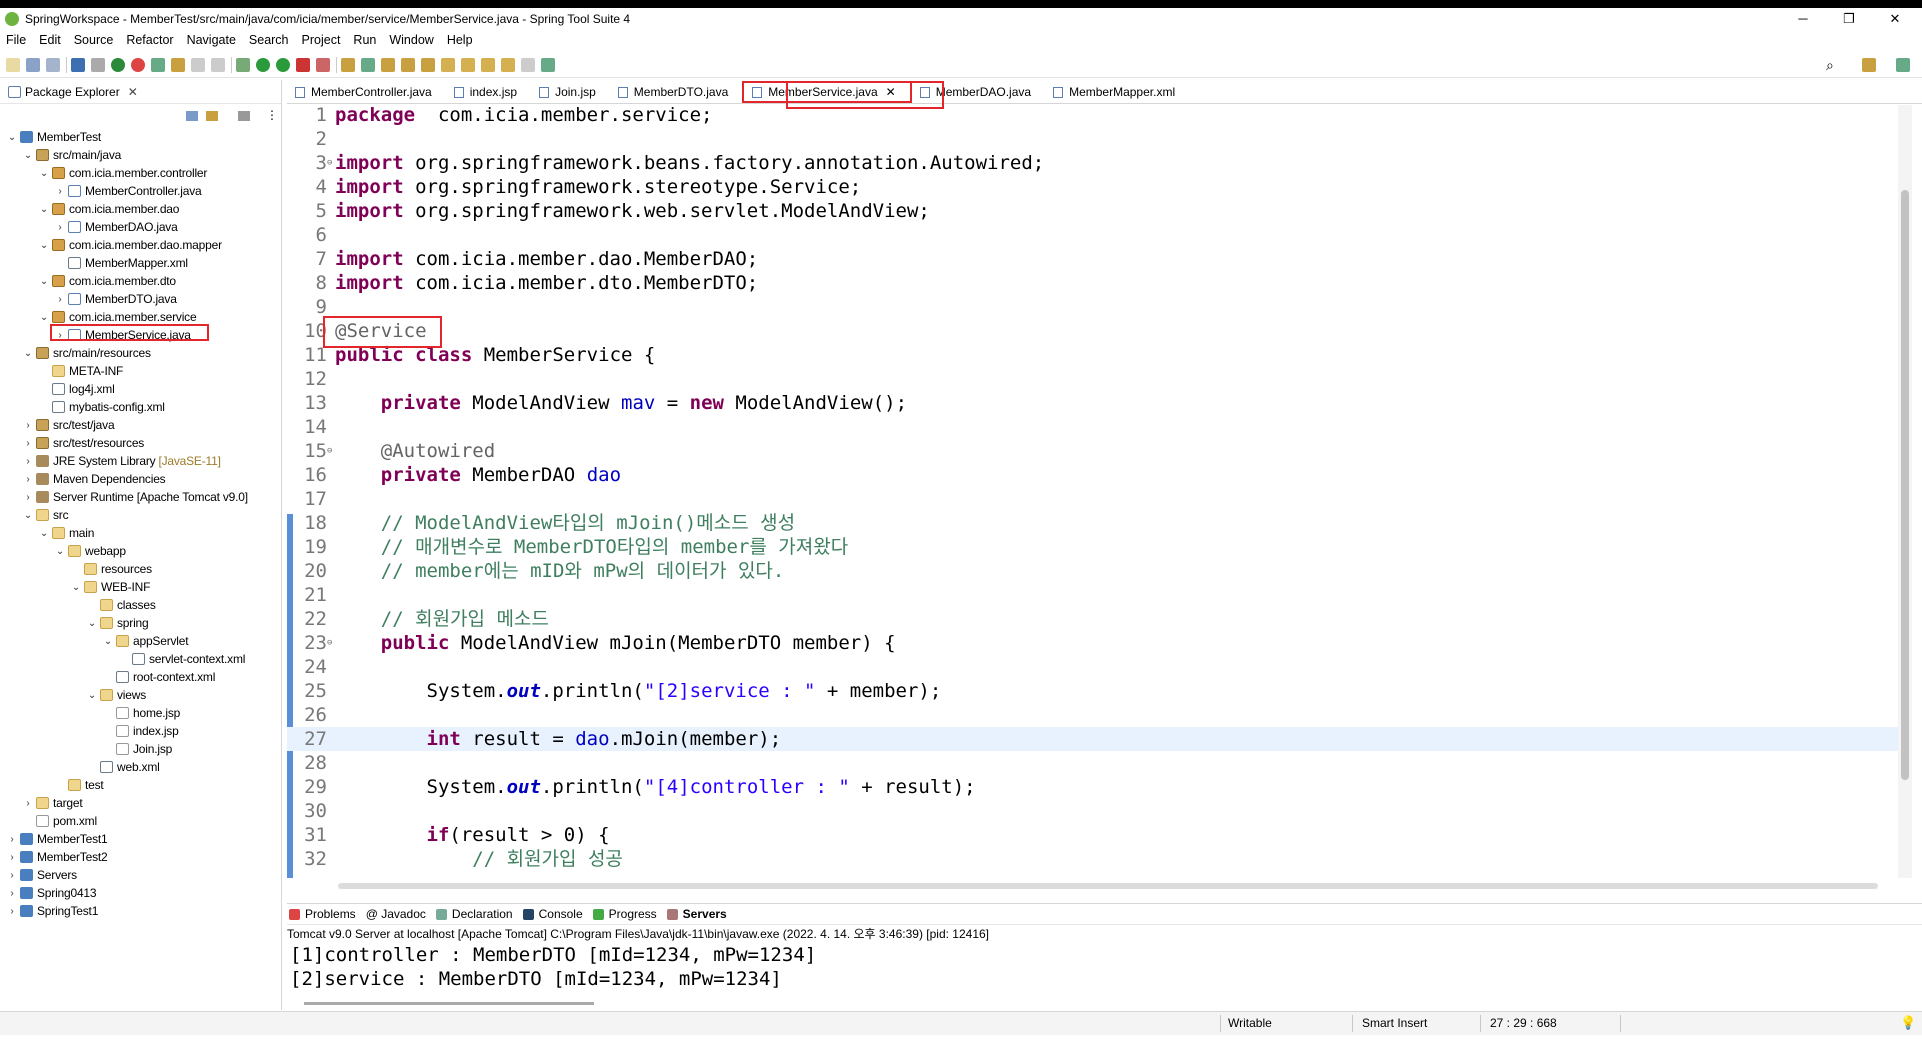 The height and width of the screenshot is (1041, 1922). Describe the element at coordinates (1097, 451) in the screenshot. I see `code-line: 15 ⊖ @Autowired` at that location.